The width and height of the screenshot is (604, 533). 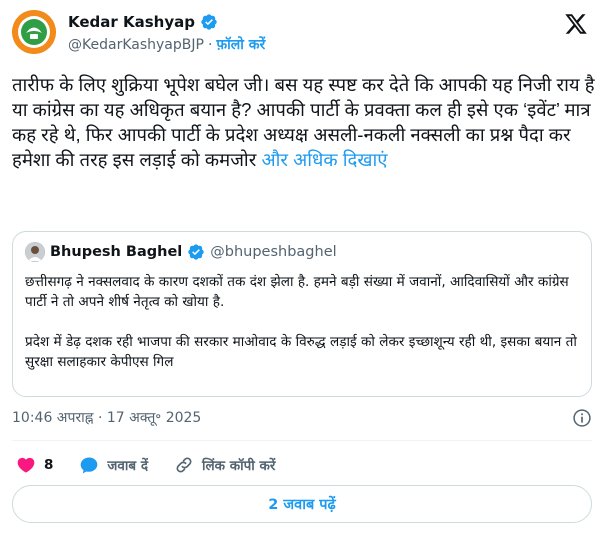 I want to click on quoted-avatar-image, so click(x=35, y=252).